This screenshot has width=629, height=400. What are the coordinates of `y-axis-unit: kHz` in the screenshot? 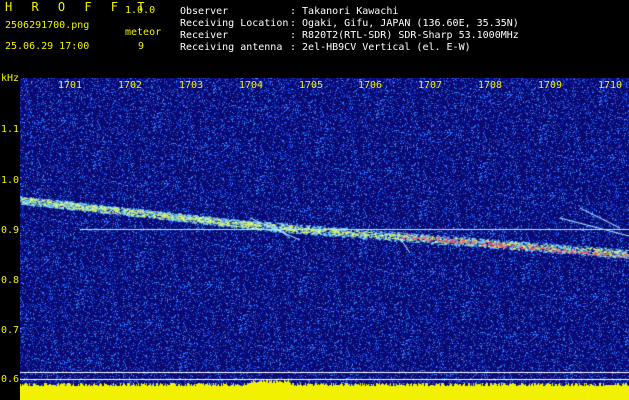 It's located at (10, 78).